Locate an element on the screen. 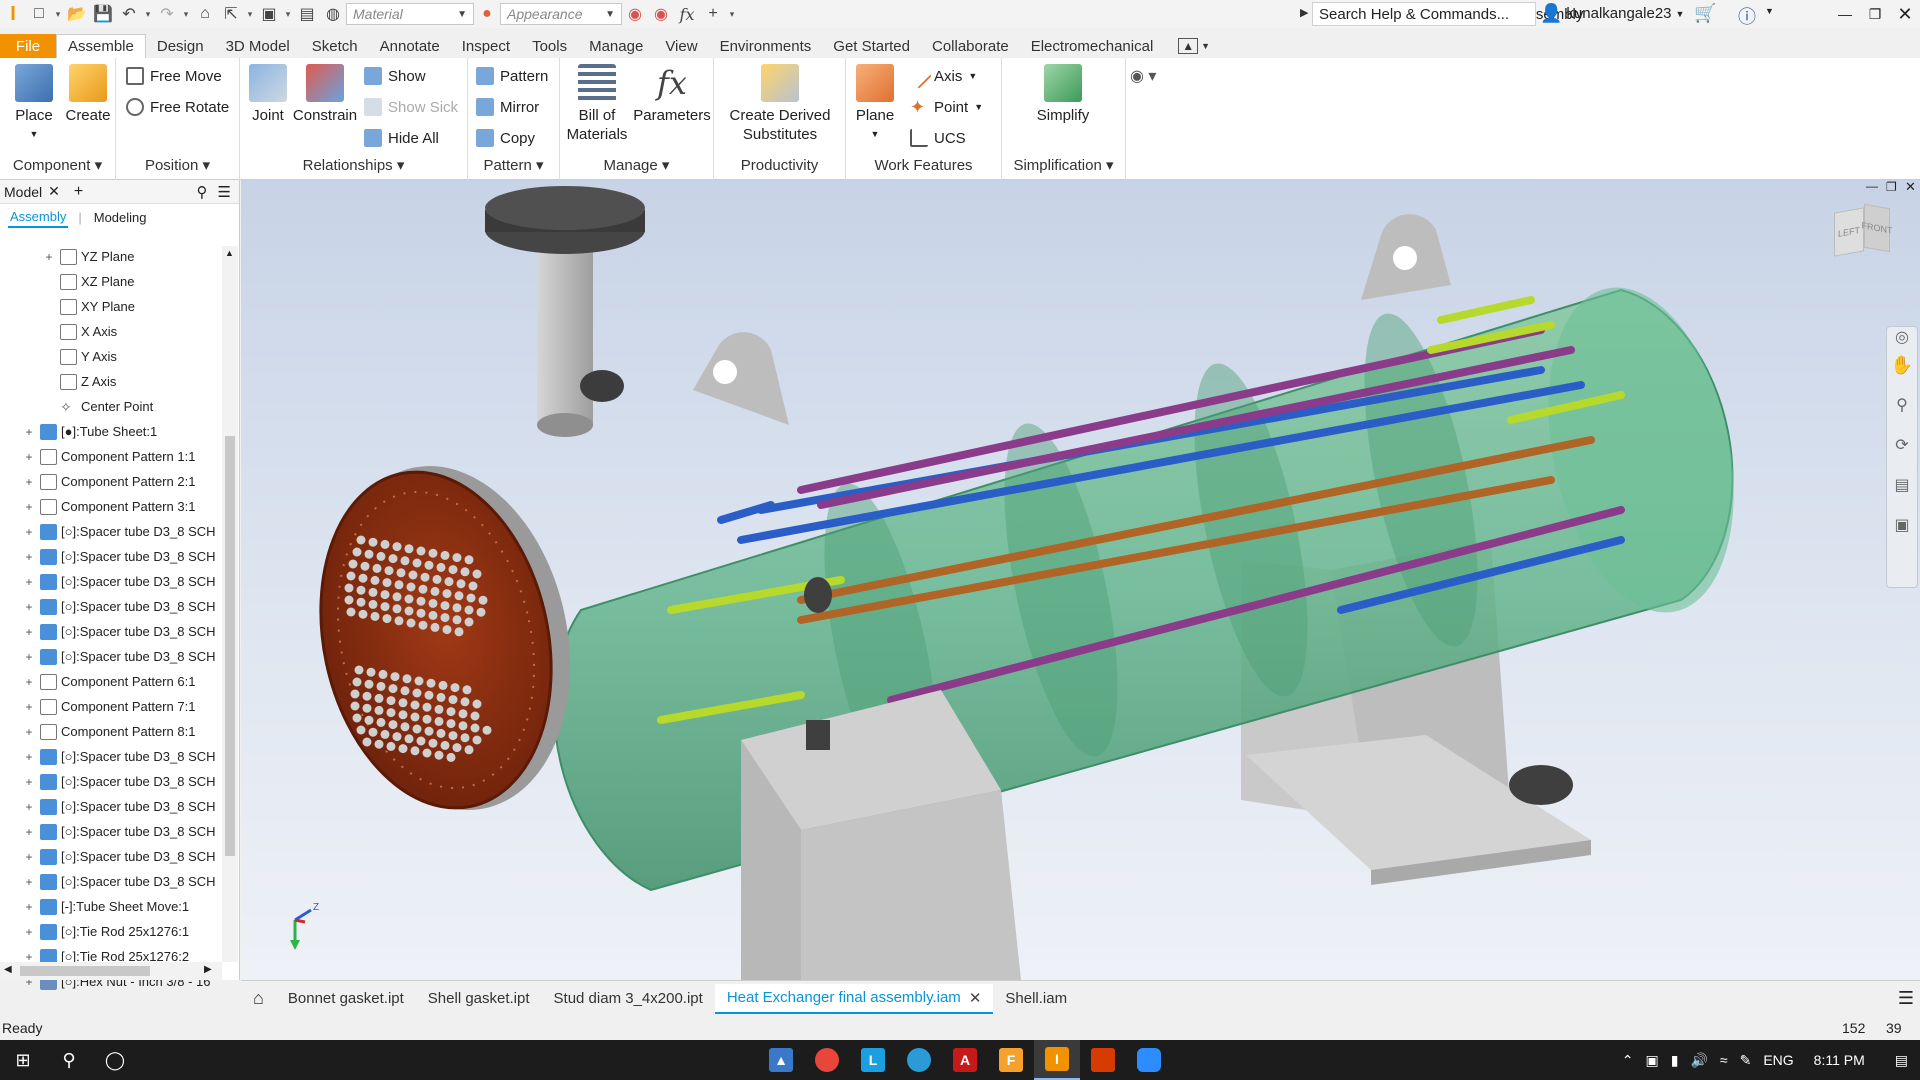 This screenshot has height=1080, width=1920. tree-horizontal-scrollbar: ◀ ▶ is located at coordinates (111, 971).